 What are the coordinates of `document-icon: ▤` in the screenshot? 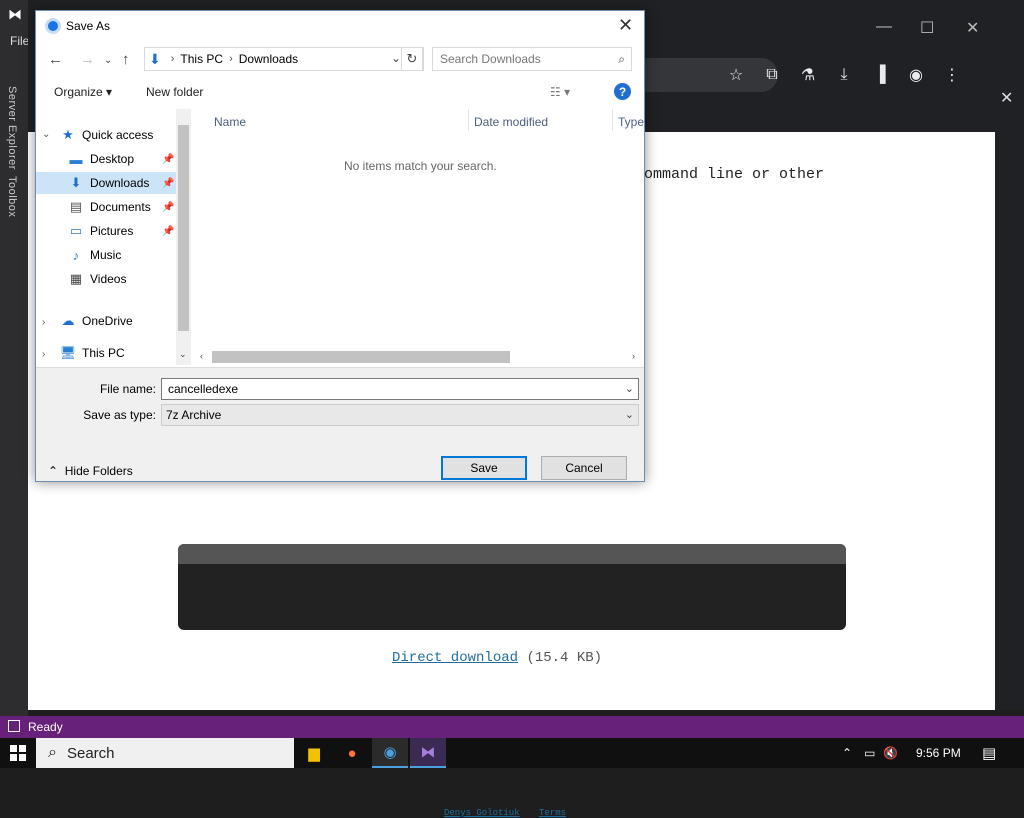 It's located at (76, 206).